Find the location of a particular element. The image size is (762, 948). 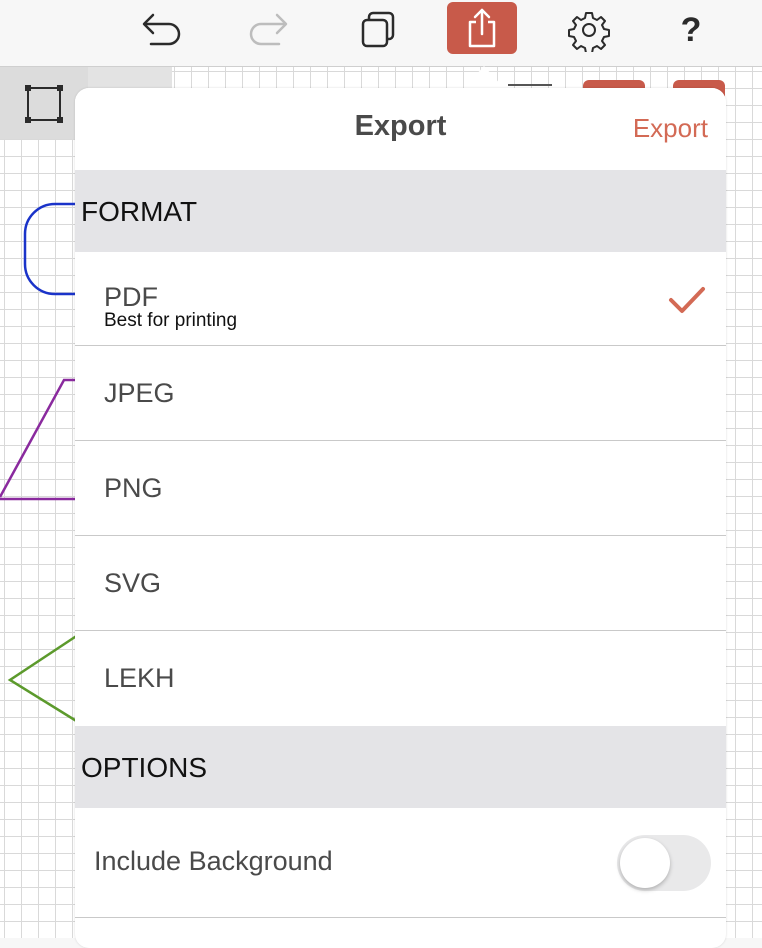

format-option-png: PNG is located at coordinates (400, 489).